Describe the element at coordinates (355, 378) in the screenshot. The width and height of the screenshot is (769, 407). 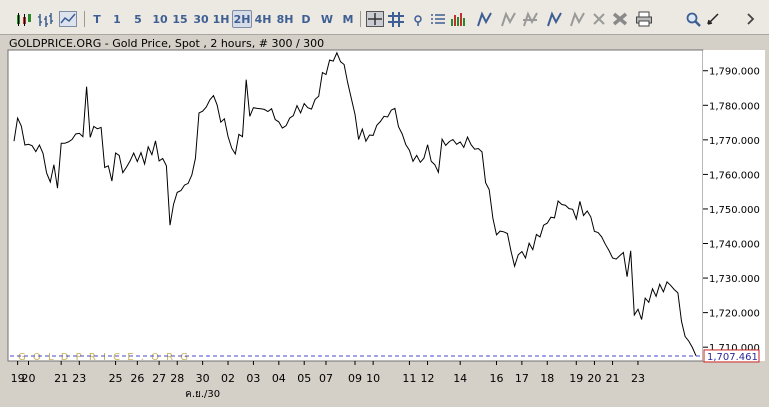
I see `x-tick-label: 09` at that location.